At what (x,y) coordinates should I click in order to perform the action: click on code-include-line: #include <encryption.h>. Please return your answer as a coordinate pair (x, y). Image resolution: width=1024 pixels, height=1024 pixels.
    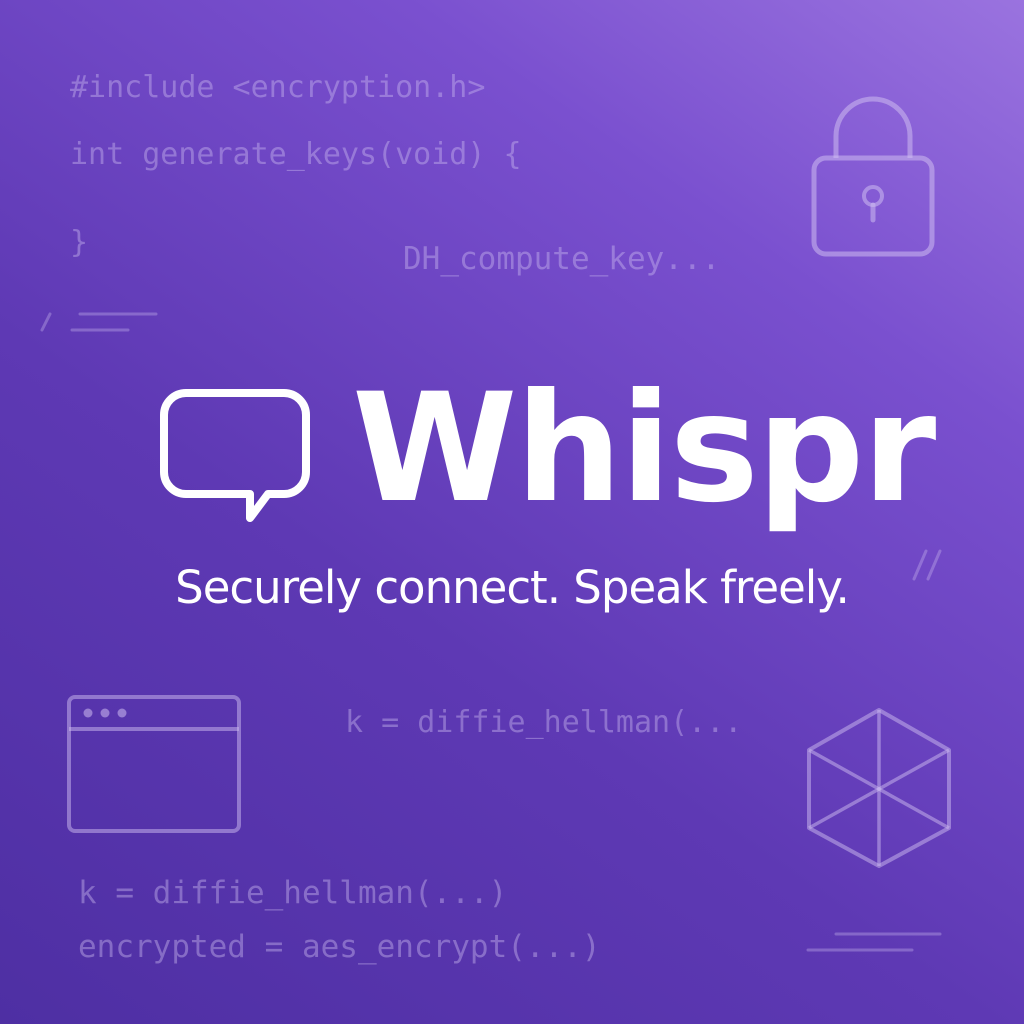
    Looking at the image, I should click on (278, 87).